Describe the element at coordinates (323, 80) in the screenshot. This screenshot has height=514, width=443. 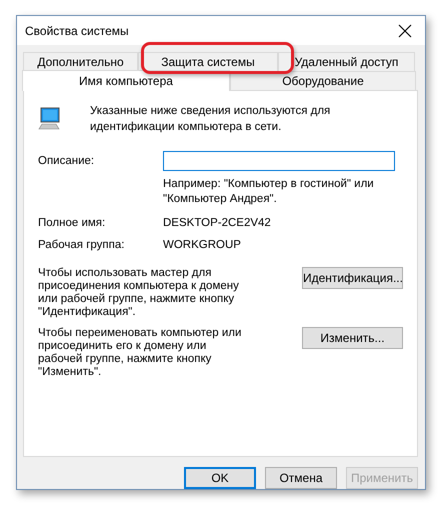
I see `tab: Оборудование` at that location.